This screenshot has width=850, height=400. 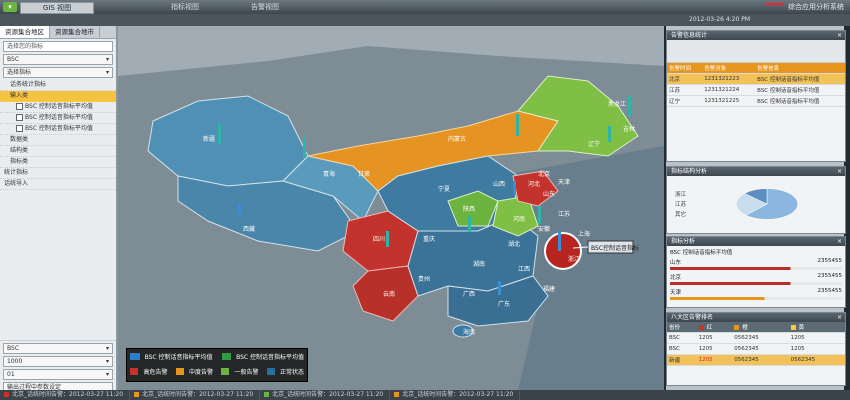 I want to click on alarm-stats-header: 告警信息统计 ×, so click(x=756, y=35).